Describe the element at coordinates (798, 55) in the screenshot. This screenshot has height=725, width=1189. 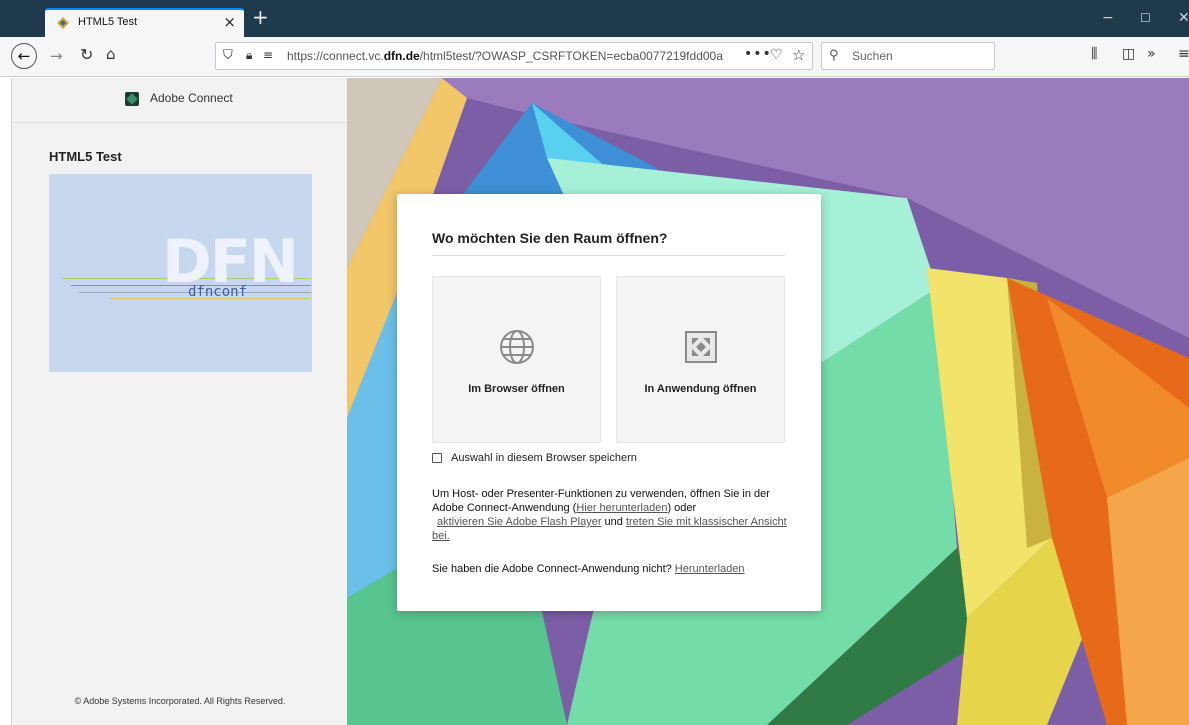
I see `bookmark-star-icon: ☆` at that location.